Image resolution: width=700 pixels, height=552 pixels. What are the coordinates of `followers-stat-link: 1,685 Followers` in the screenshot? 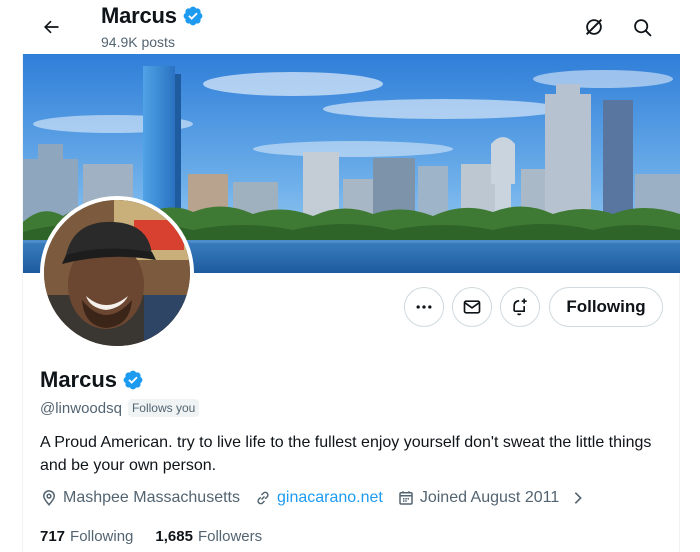 It's located at (208, 536).